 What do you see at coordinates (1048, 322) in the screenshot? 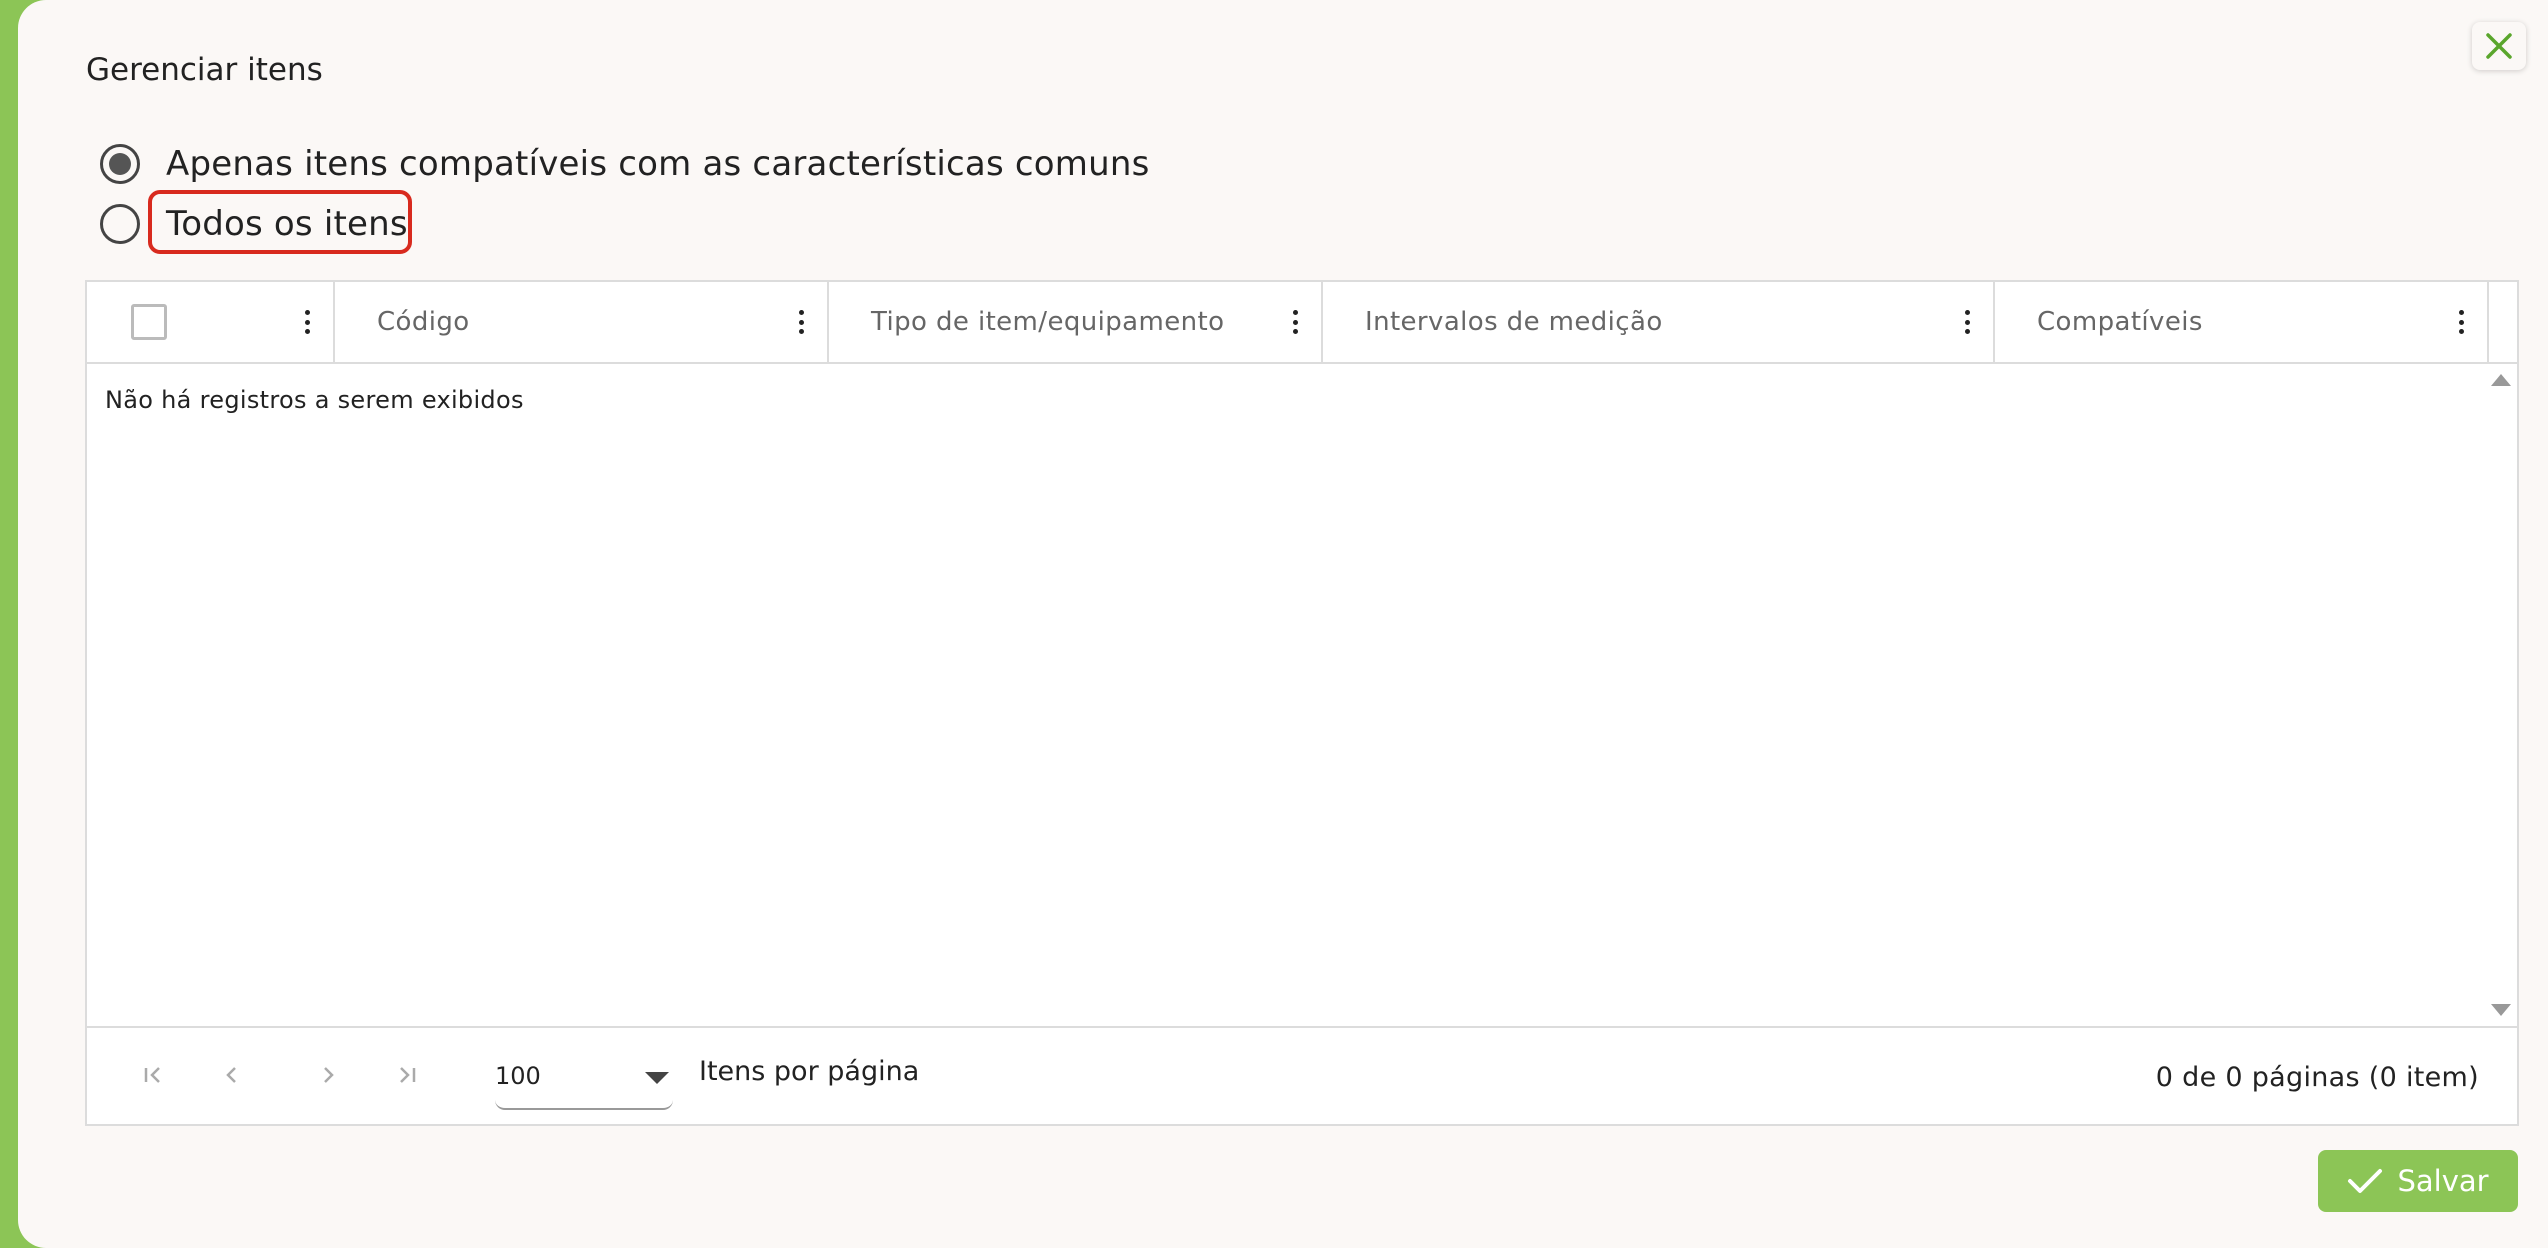
I see `column-title-tipo: Tipo de item/equipamento` at bounding box center [1048, 322].